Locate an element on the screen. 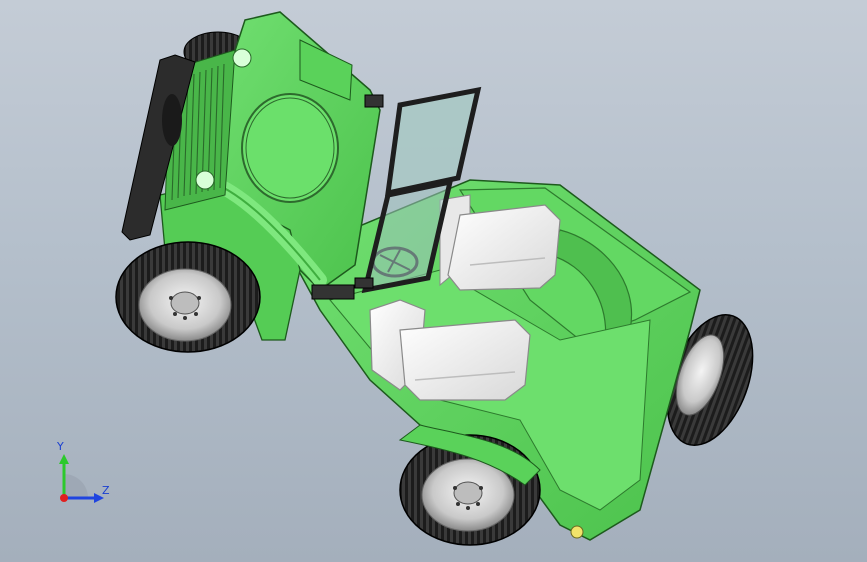 This screenshot has height=562, width=867. front-left-wheel is located at coordinates (188, 297).